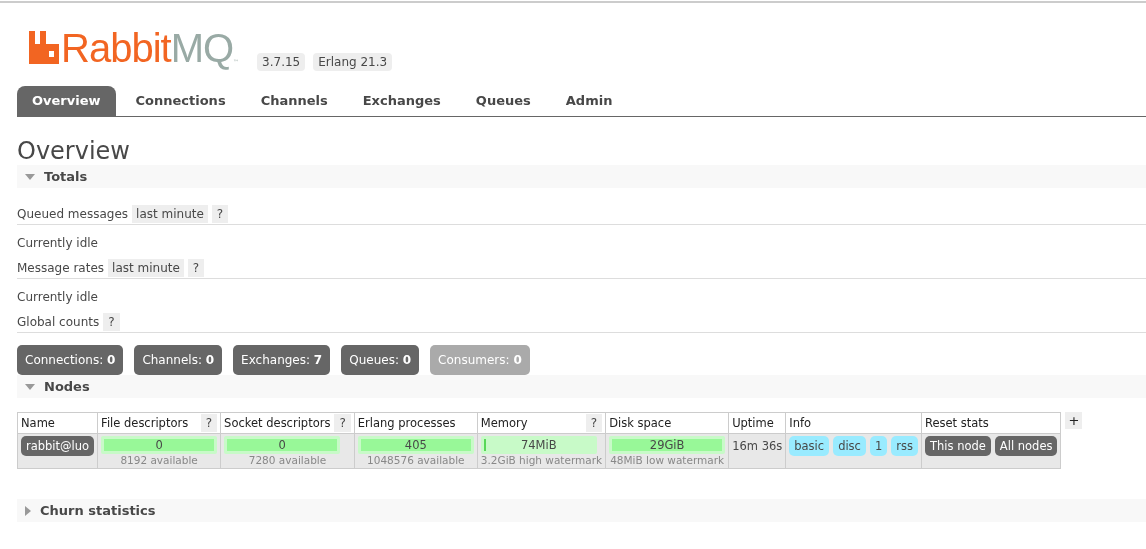 This screenshot has width=1146, height=549. What do you see at coordinates (539, 445) in the screenshot?
I see `meter-value: 74MiB` at bounding box center [539, 445].